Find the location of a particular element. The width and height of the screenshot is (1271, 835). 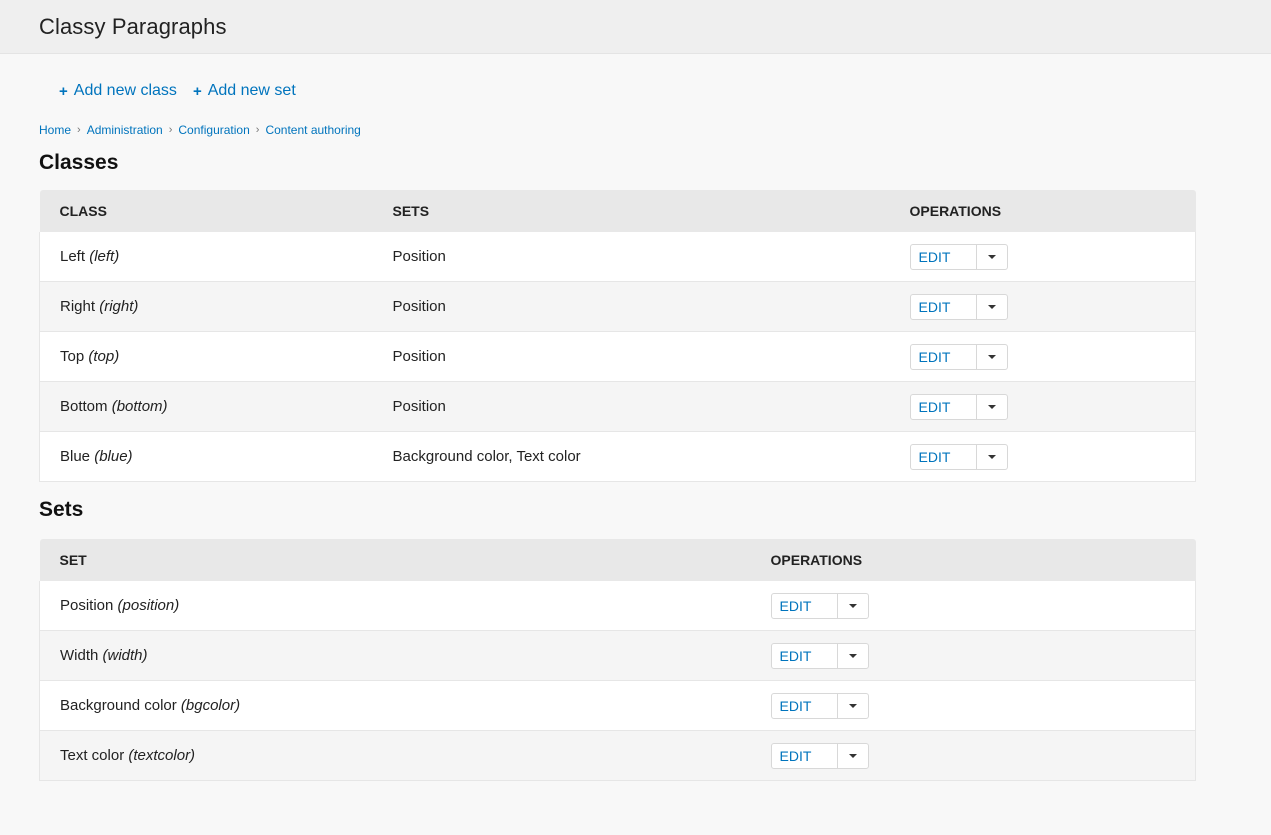

class-name: Left is located at coordinates (73, 256).